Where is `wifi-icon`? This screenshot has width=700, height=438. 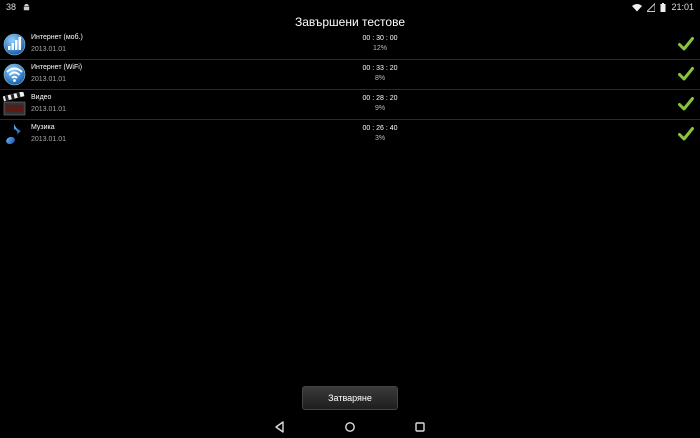 wifi-icon is located at coordinates (14, 74).